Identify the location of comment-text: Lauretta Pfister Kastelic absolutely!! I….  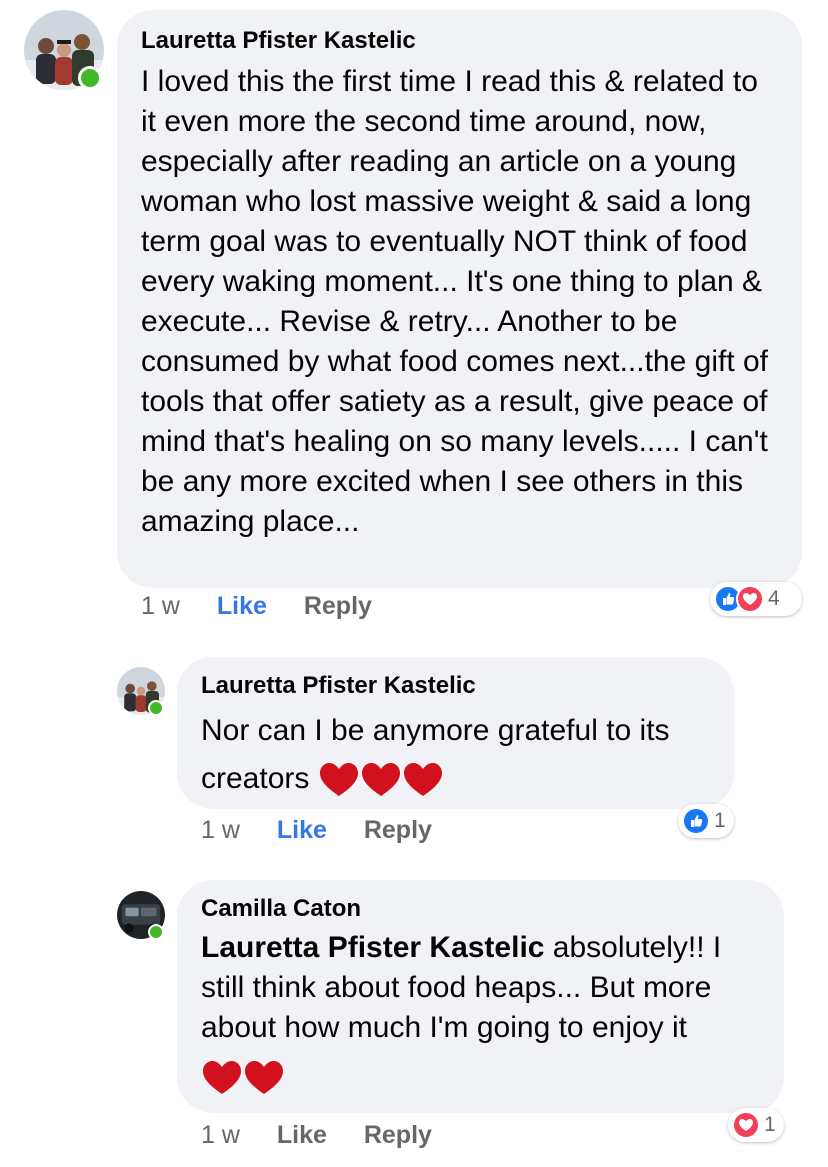
(480, 988).